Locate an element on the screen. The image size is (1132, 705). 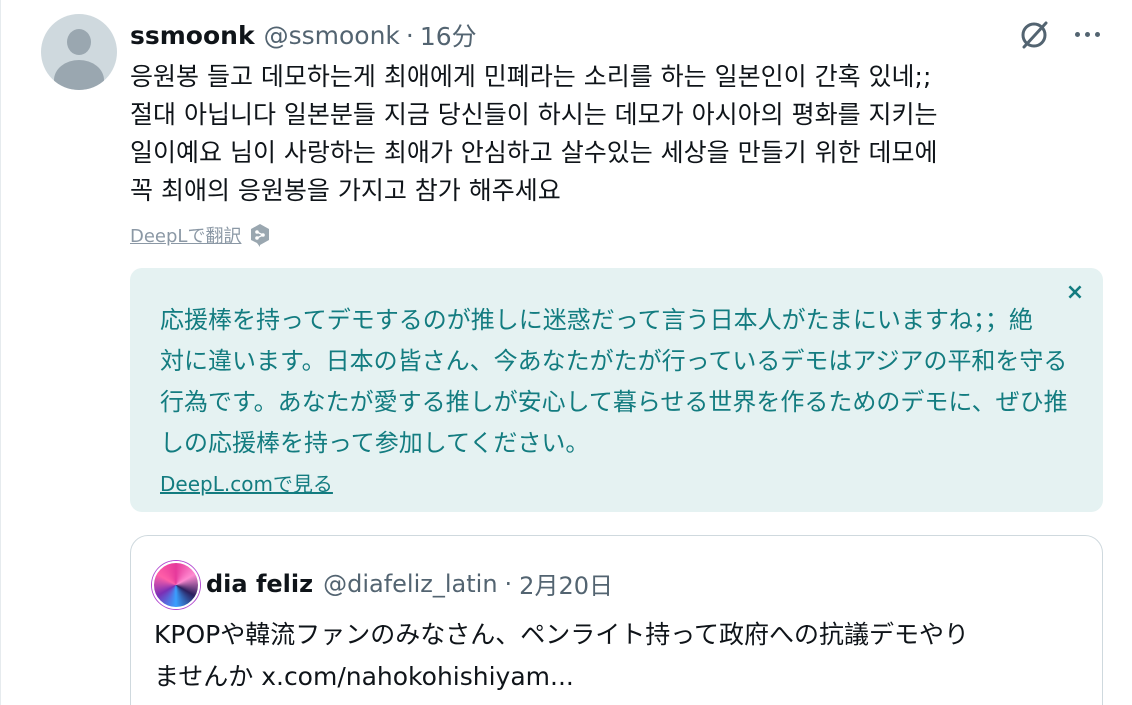
quoted-text-line: KPOPや韓流ファンのみなさん、ペンライト持って政府への抗議デモやり is located at coordinates (561, 634).